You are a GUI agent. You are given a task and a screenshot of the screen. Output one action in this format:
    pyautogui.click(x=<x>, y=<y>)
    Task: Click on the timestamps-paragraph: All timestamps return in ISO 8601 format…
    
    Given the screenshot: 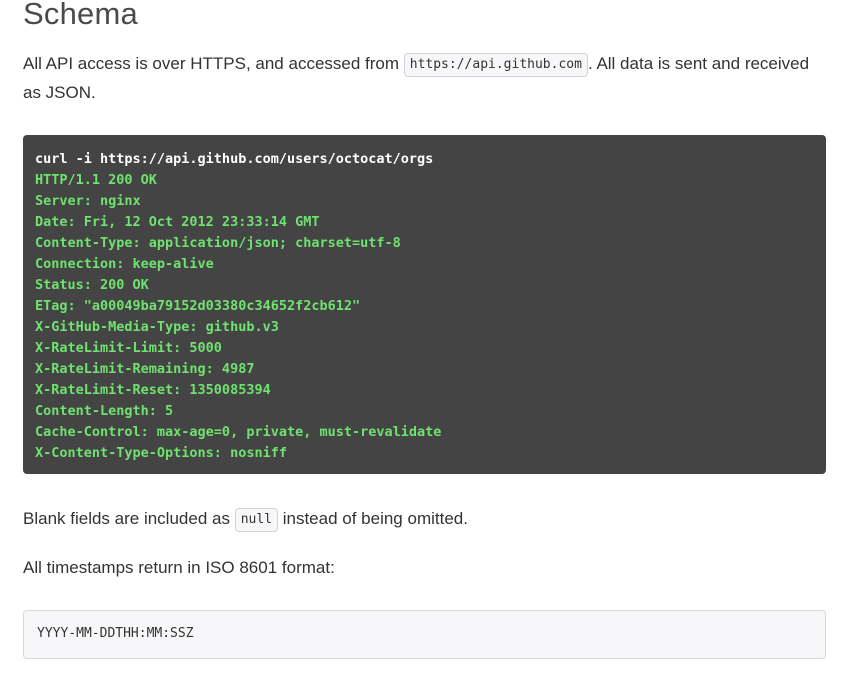 What is the action you would take?
    pyautogui.click(x=179, y=567)
    